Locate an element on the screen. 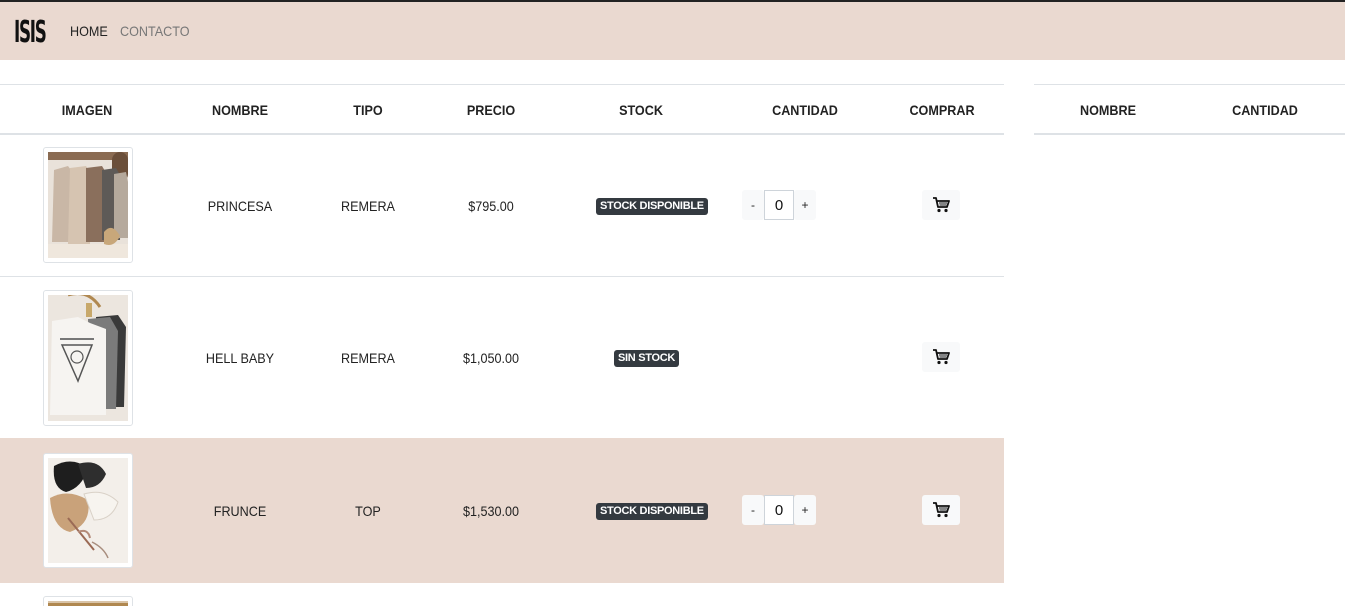 Image resolution: width=1345 pixels, height=606 pixels. header-cantidad: CANTIDAD is located at coordinates (805, 110).